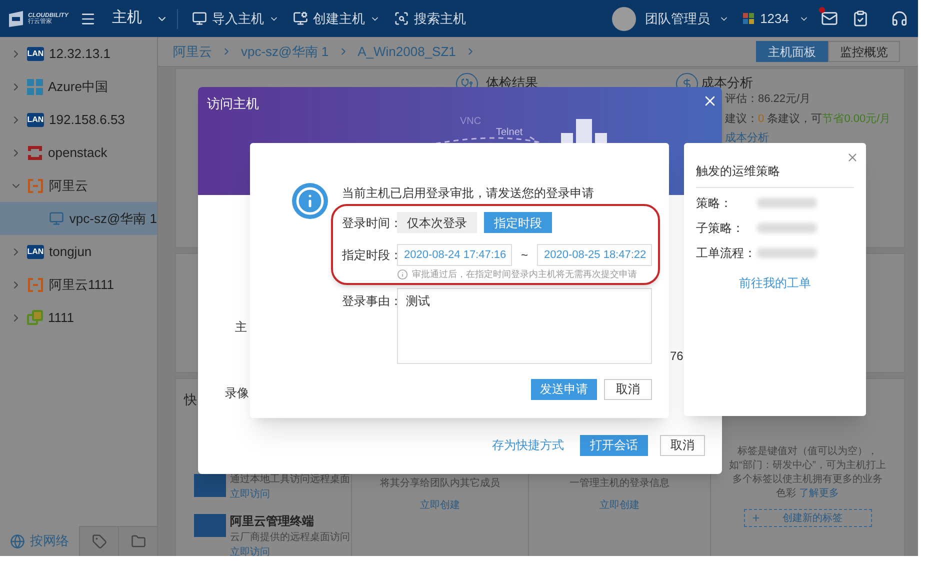  What do you see at coordinates (336, 18) in the screenshot?
I see `menu-button: 创建主机` at bounding box center [336, 18].